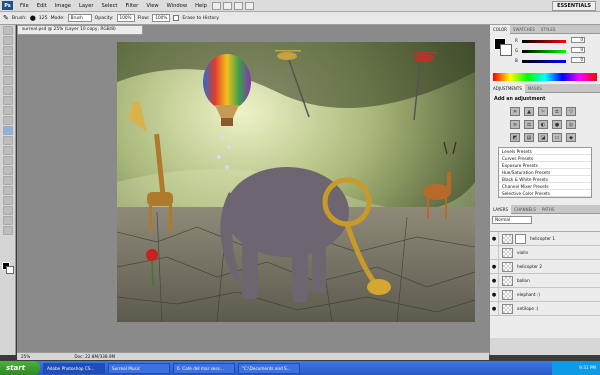  Describe the element at coordinates (578, 40) in the screenshot. I see `red-value: 0` at that location.